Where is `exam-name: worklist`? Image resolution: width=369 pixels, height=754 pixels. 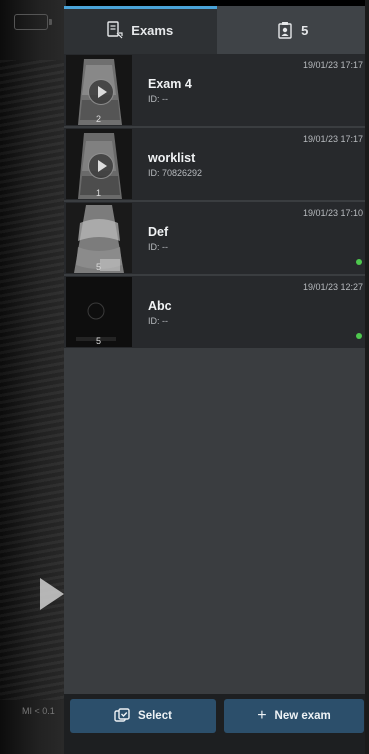 exam-name: worklist is located at coordinates (172, 158).